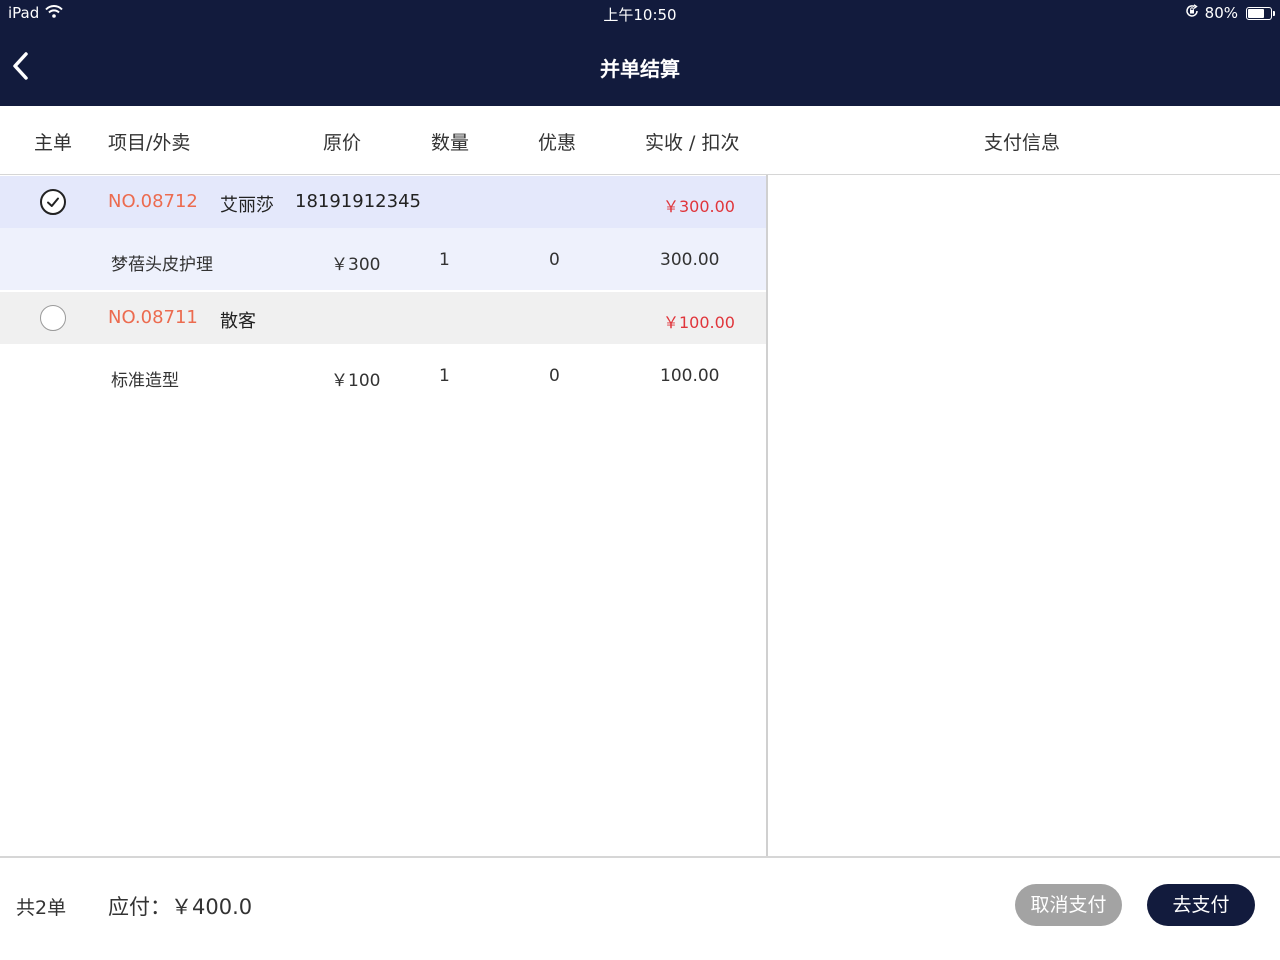 This screenshot has width=1280, height=960. What do you see at coordinates (41, 908) in the screenshot?
I see `order-count: 共2单` at bounding box center [41, 908].